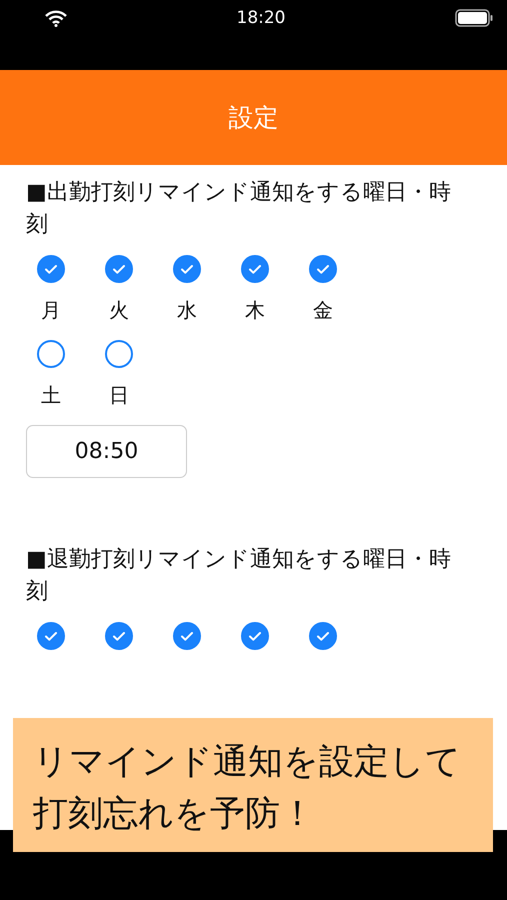 This screenshot has width=507, height=900. Describe the element at coordinates (239, 576) in the screenshot. I see `section-title: ■退勤打刻リマインド通知をする曜日・時刻` at that location.